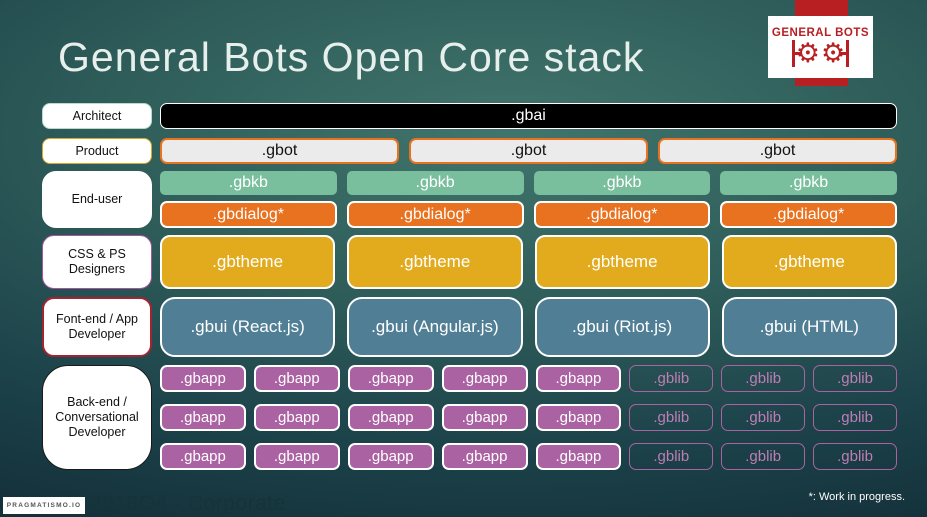 Image resolution: width=927 pixels, height=517 pixels. I want to click on general-bots-logo: GENERAL BOTS ⚙ ⚙, so click(820, 47).